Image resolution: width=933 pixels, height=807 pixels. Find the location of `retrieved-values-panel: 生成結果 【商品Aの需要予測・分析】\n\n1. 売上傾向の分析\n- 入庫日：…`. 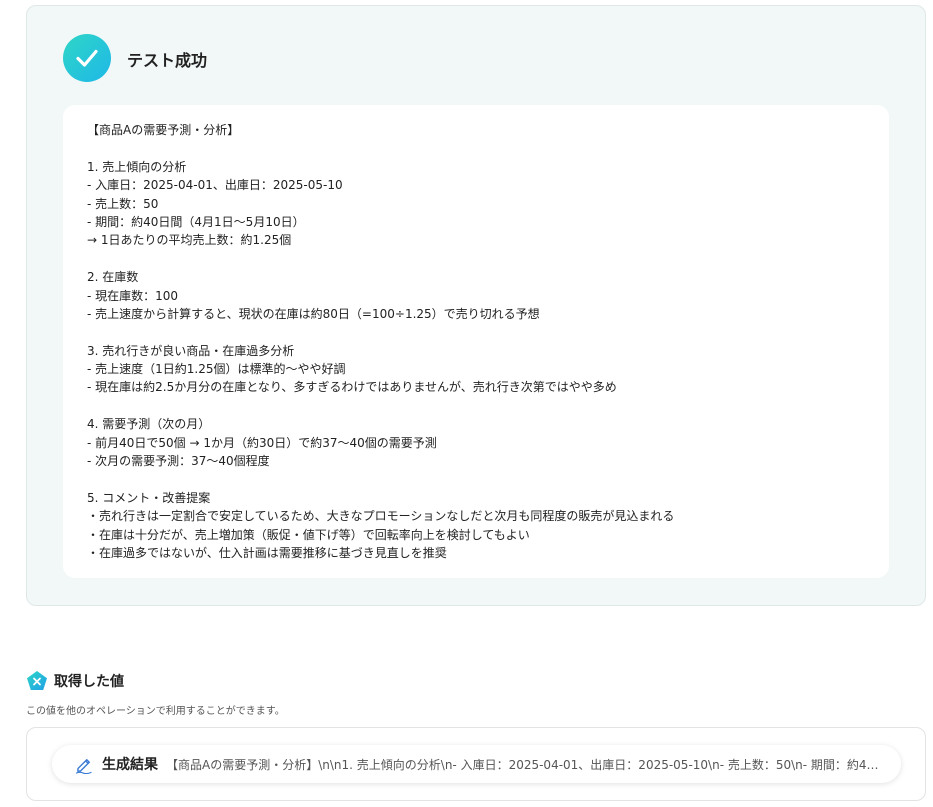

retrieved-values-panel: 生成結果 【商品Aの需要予測・分析】\n\n1. 売上傾向の分析\n- 入庫日：… is located at coordinates (476, 764).